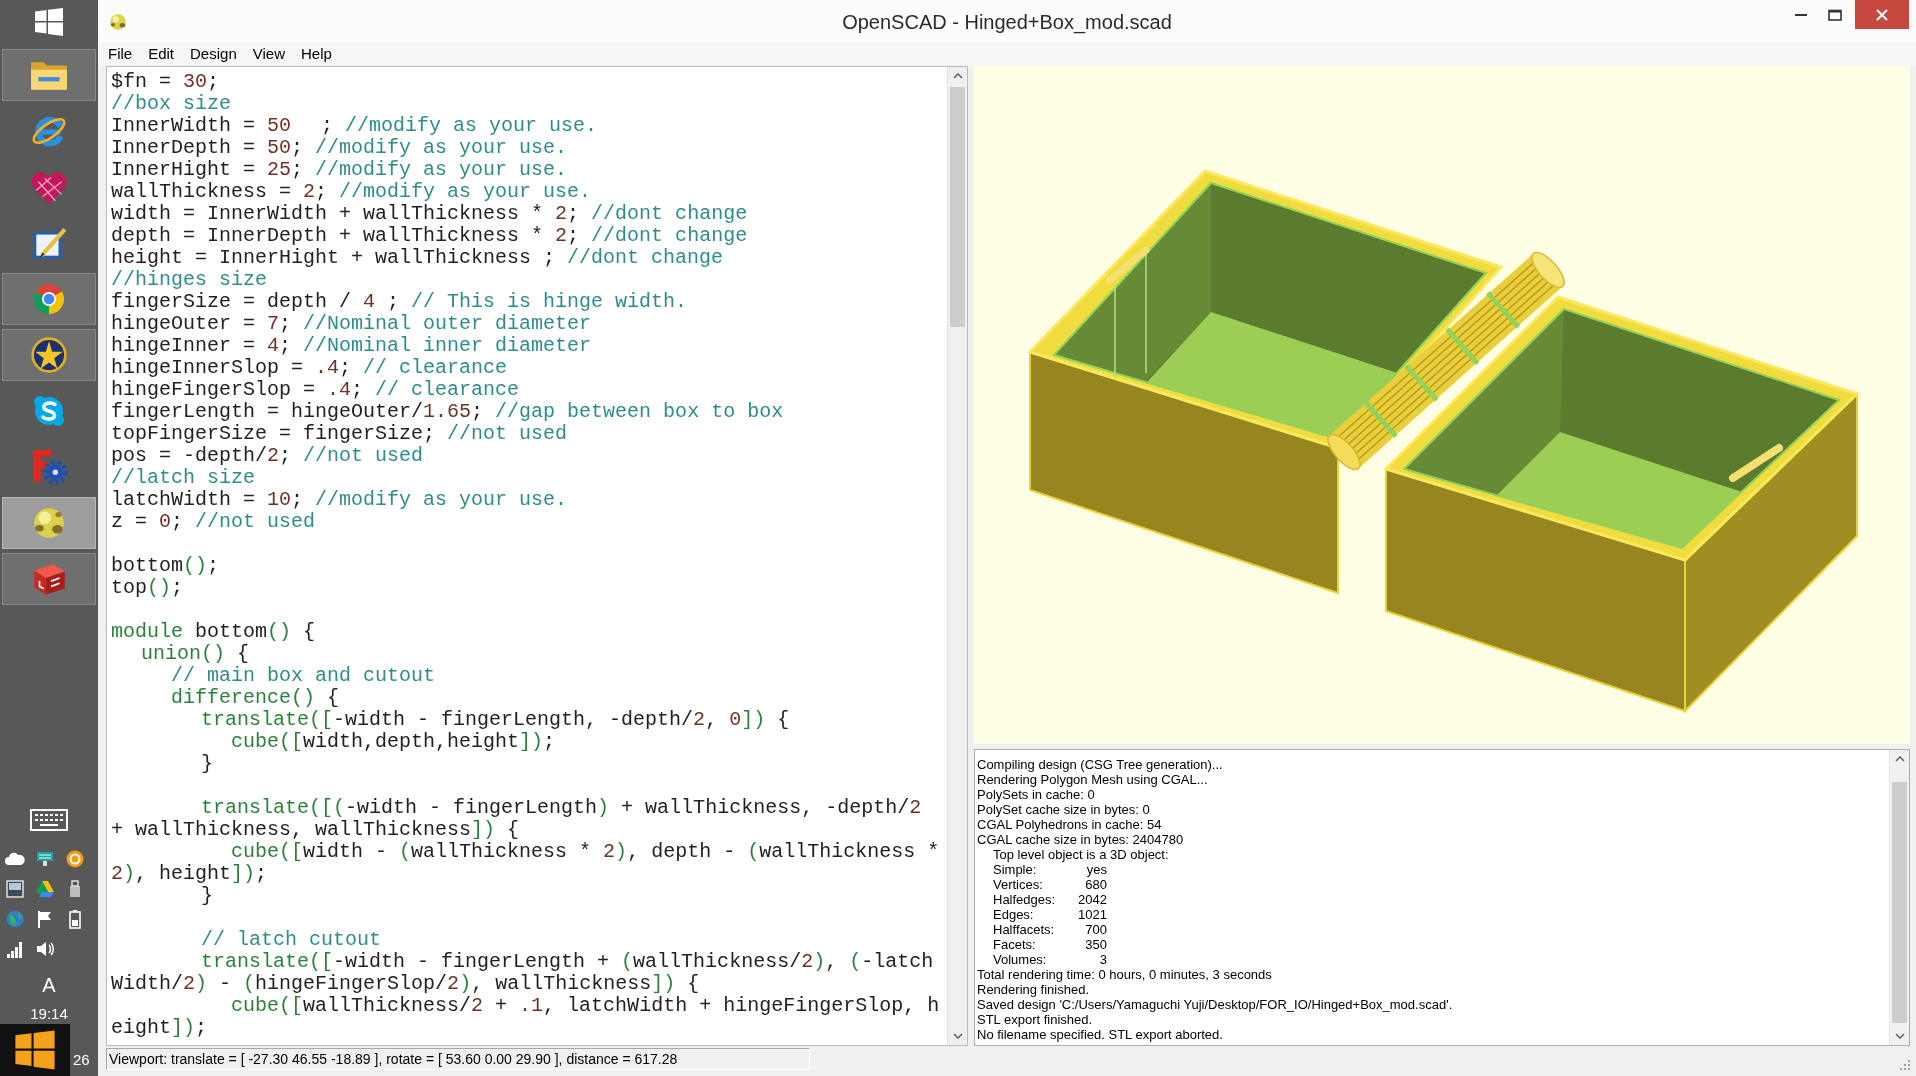 The image size is (1916, 1076). What do you see at coordinates (393, 742) in the screenshot?
I see `code-line: cube([width,depth,height]);` at bounding box center [393, 742].